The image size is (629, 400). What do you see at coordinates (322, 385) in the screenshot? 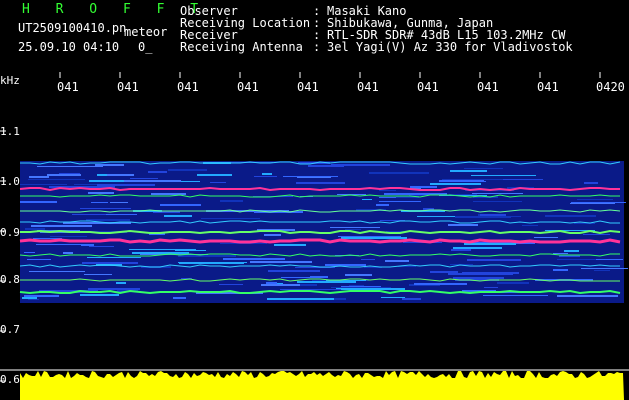
I see `level-bar` at bounding box center [322, 385].